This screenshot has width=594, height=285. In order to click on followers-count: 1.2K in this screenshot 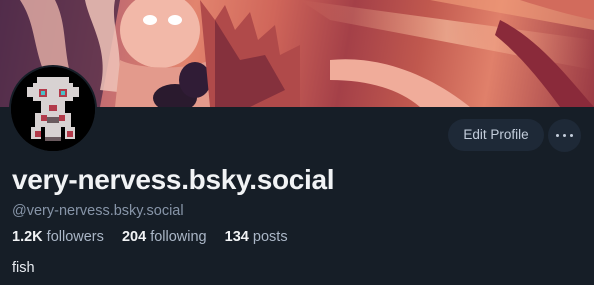, I will do `click(27, 237)`.